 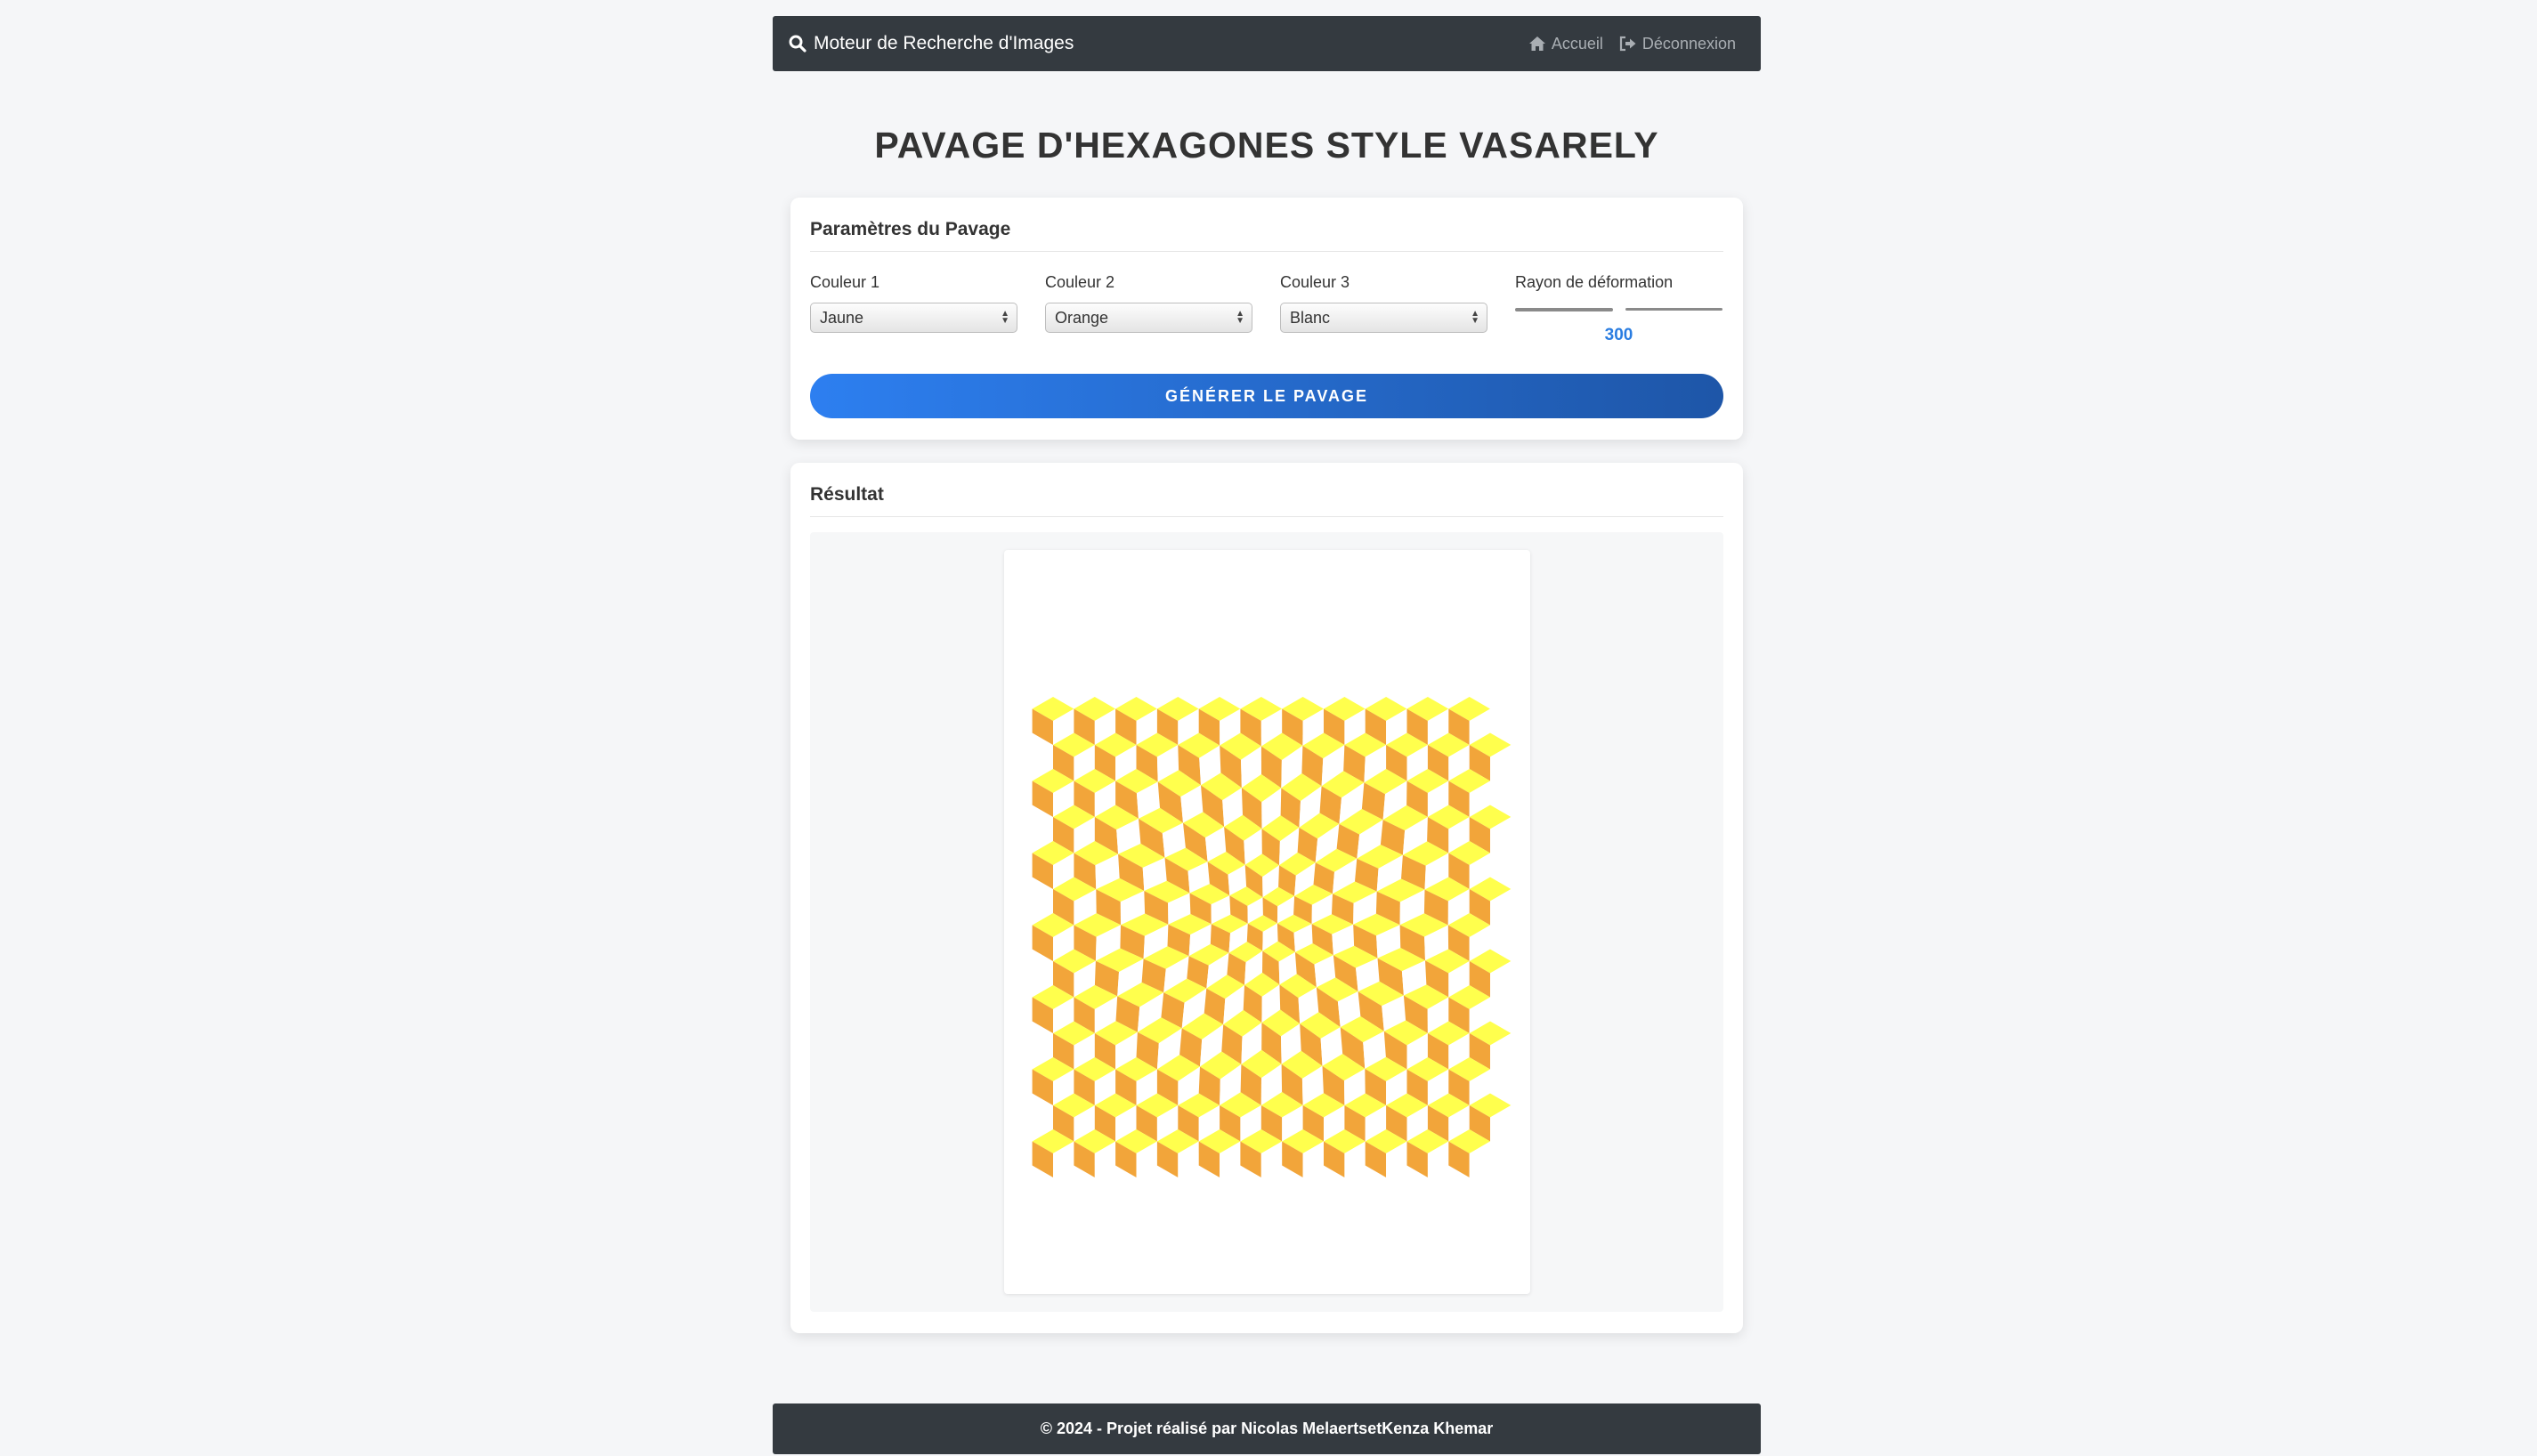 I want to click on radius-value: 300, so click(x=1618, y=335).